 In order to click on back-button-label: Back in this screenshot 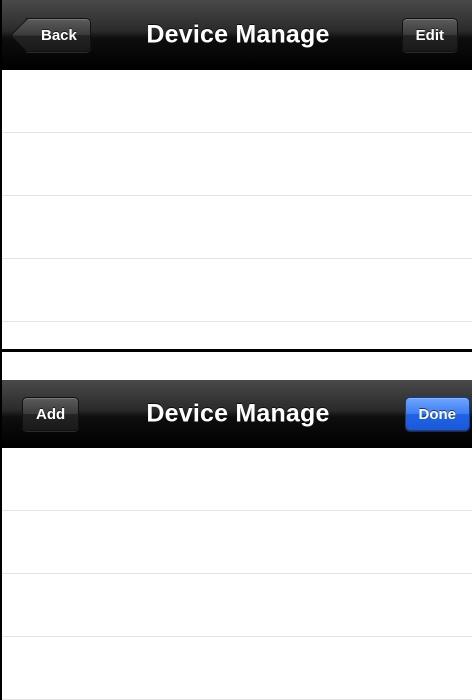, I will do `click(59, 35)`.